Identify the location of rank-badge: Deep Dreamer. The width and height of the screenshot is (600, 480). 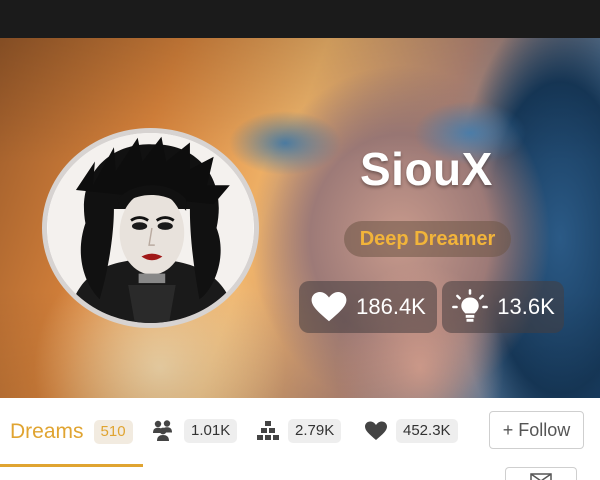
(427, 239).